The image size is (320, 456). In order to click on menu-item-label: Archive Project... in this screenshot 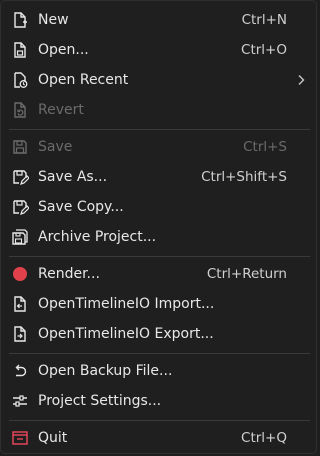, I will do `click(97, 237)`.